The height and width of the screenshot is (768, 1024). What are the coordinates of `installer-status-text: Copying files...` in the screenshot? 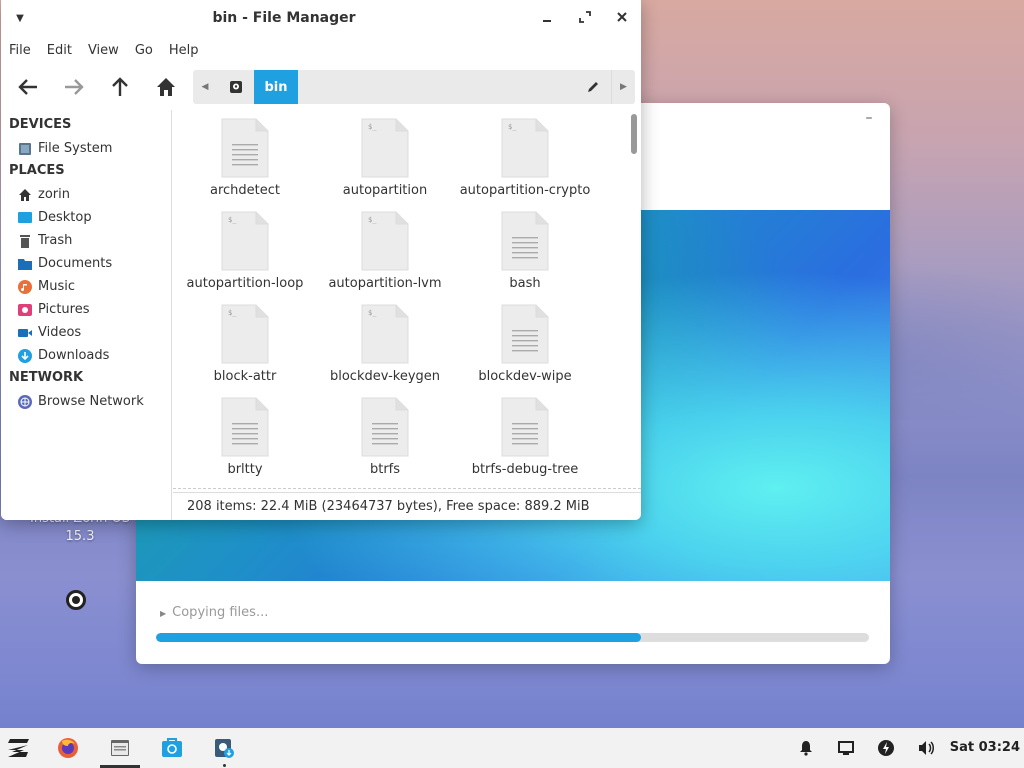 It's located at (220, 612).